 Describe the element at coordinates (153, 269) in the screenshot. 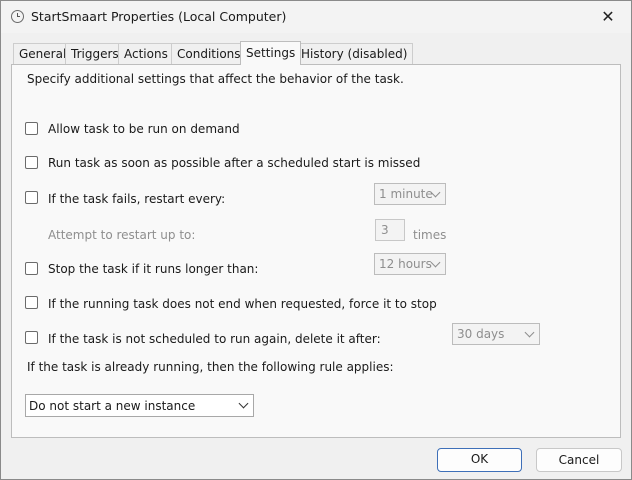

I see `stop-if-longer-label: Stop the task if it runs longer than:` at that location.